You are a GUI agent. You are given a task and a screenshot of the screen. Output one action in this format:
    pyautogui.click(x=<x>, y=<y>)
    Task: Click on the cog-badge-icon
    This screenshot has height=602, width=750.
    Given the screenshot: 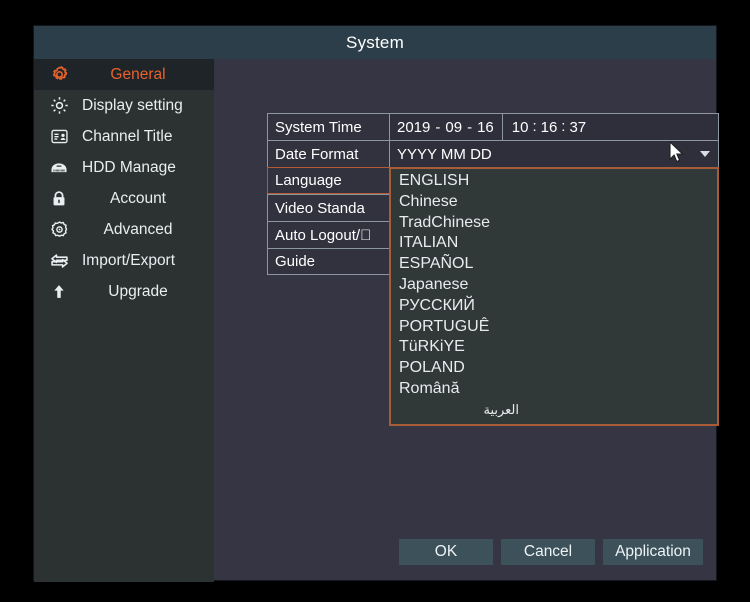 What is the action you would take?
    pyautogui.click(x=59, y=230)
    